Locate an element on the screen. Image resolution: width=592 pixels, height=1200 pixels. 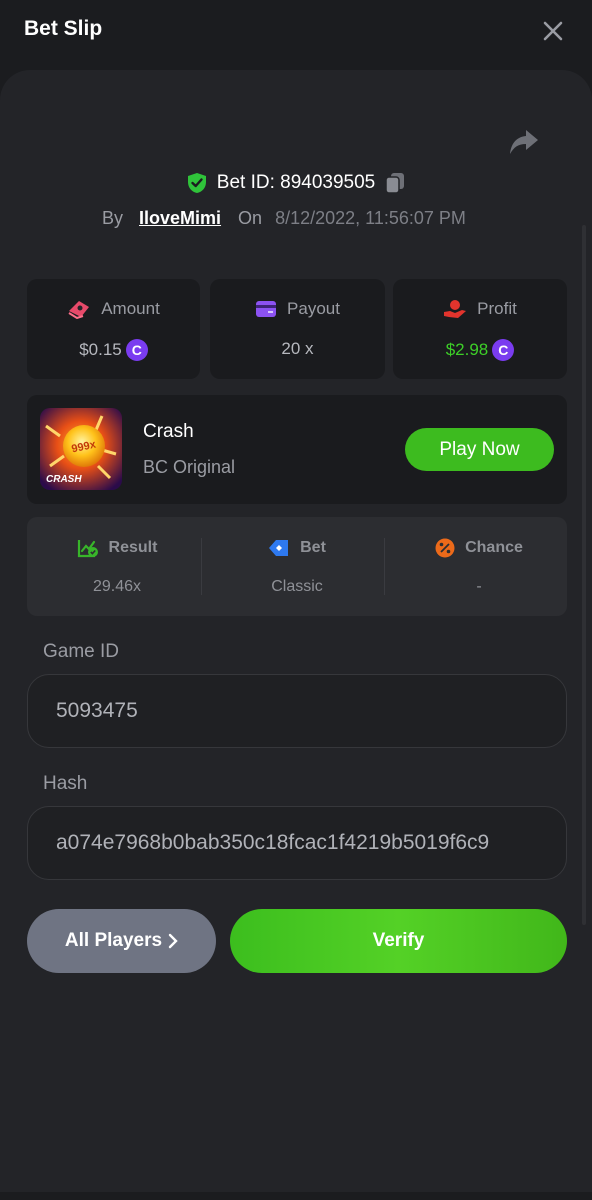
payout-value: 20 x is located at coordinates (297, 348).